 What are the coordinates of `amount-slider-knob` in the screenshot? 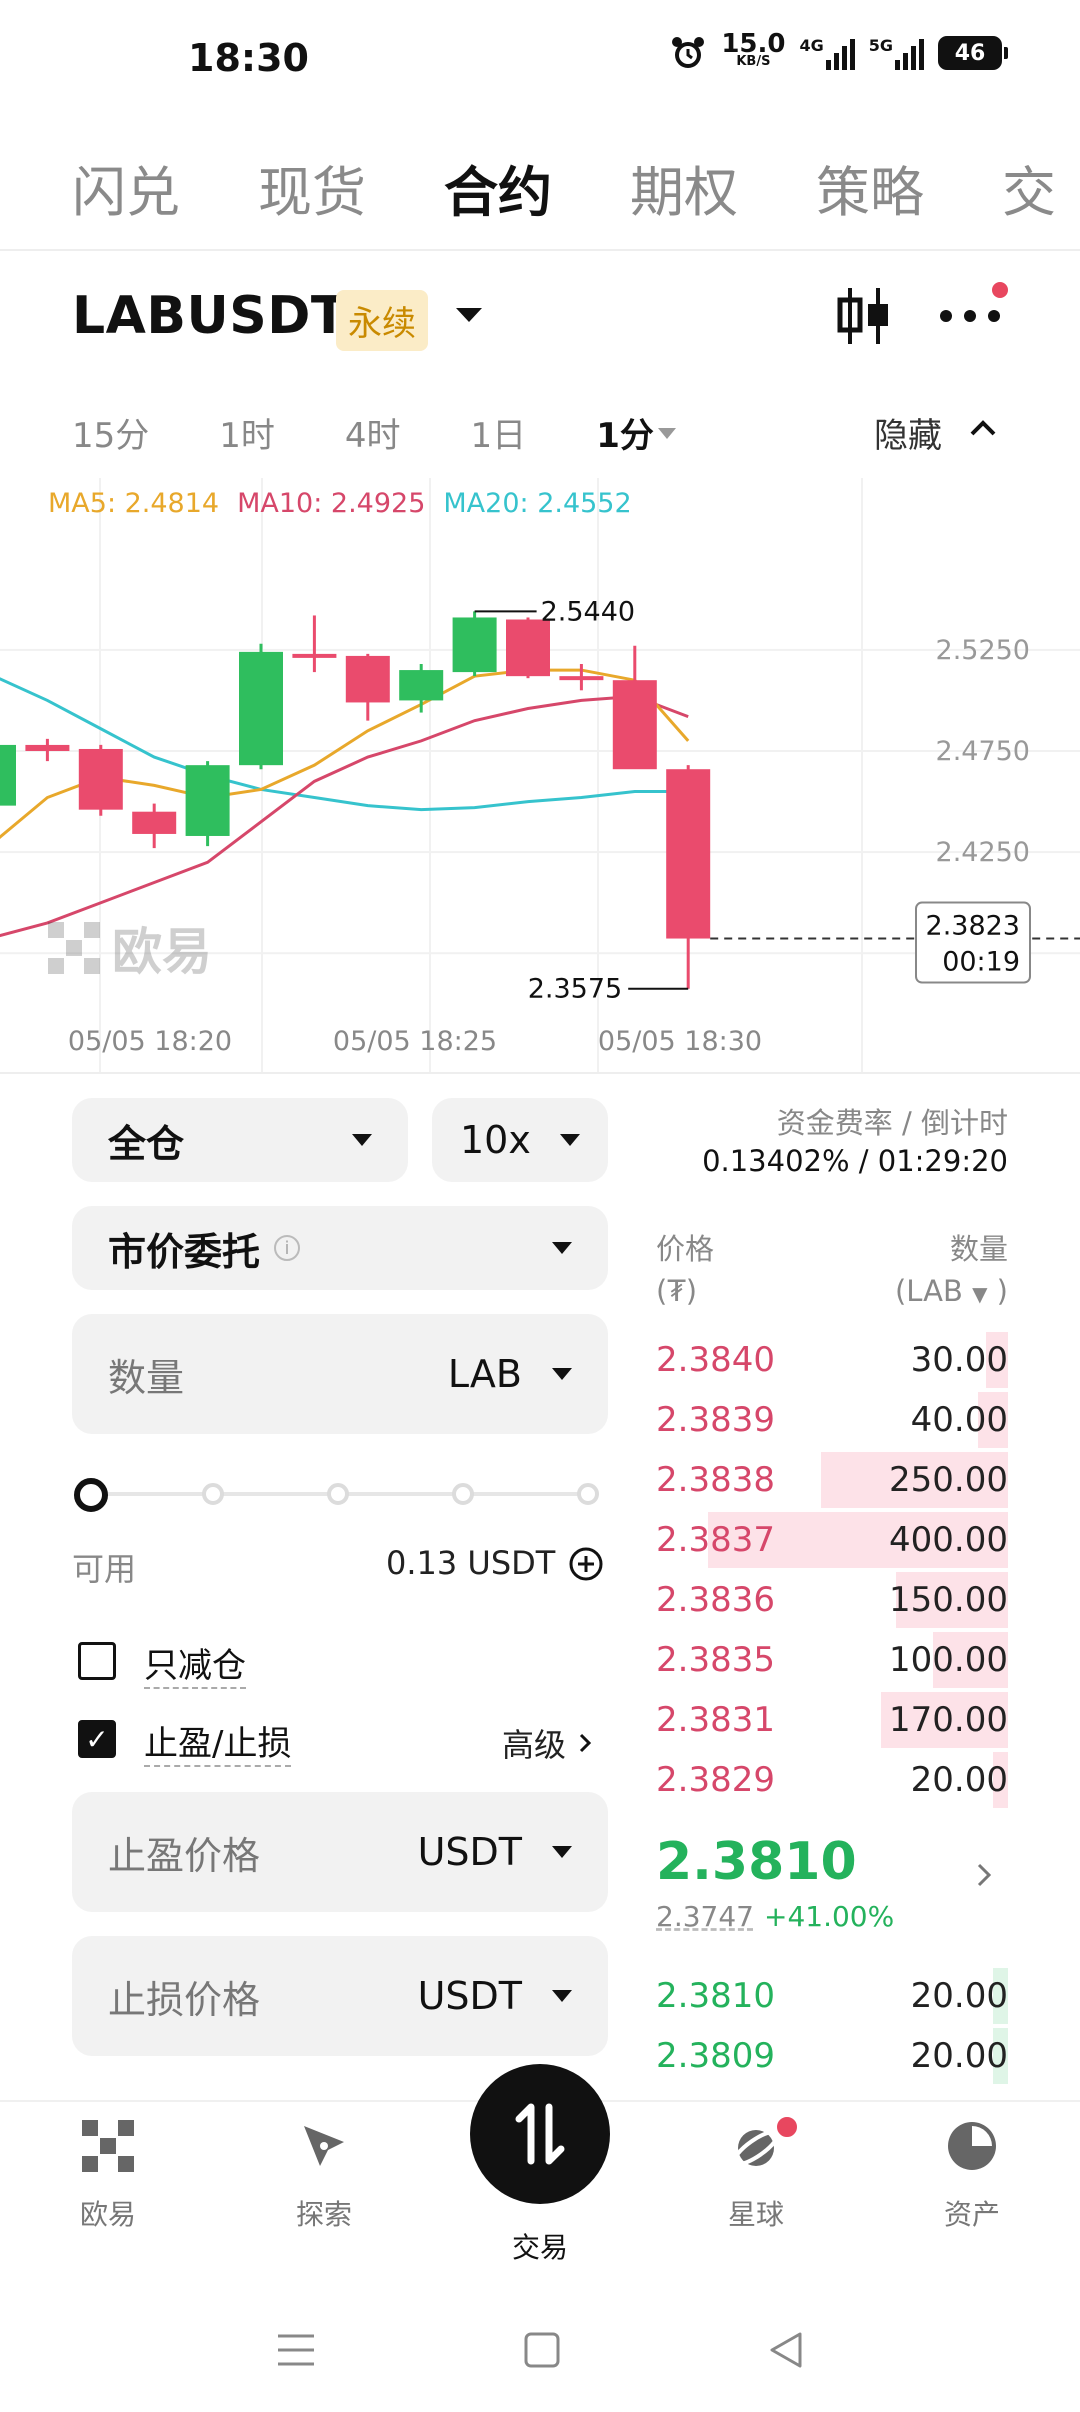 It's located at (91, 1495).